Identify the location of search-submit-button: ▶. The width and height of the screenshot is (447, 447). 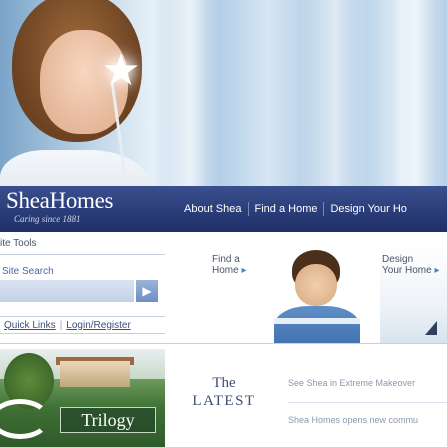
(147, 291).